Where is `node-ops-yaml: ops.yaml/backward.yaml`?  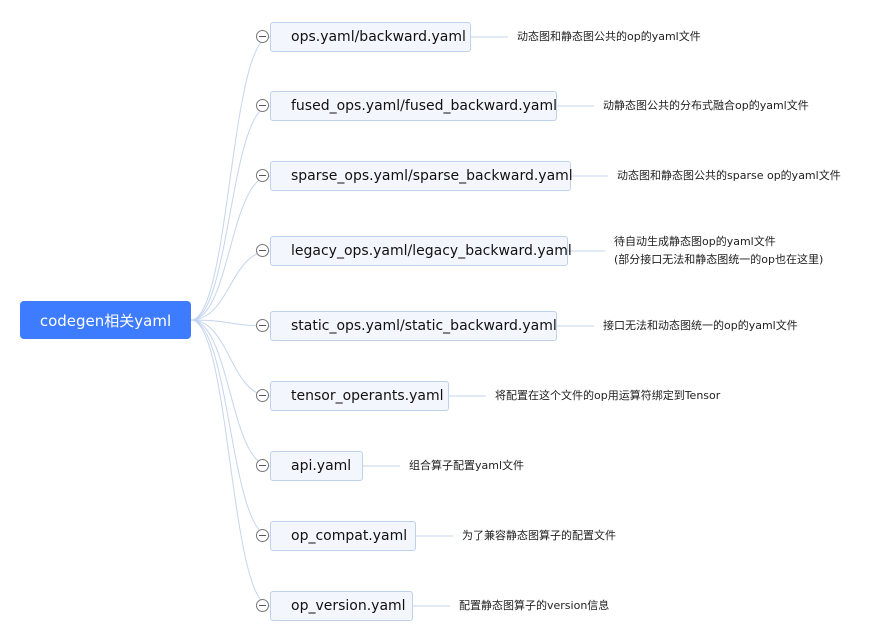 node-ops-yaml: ops.yaml/backward.yaml is located at coordinates (370, 37).